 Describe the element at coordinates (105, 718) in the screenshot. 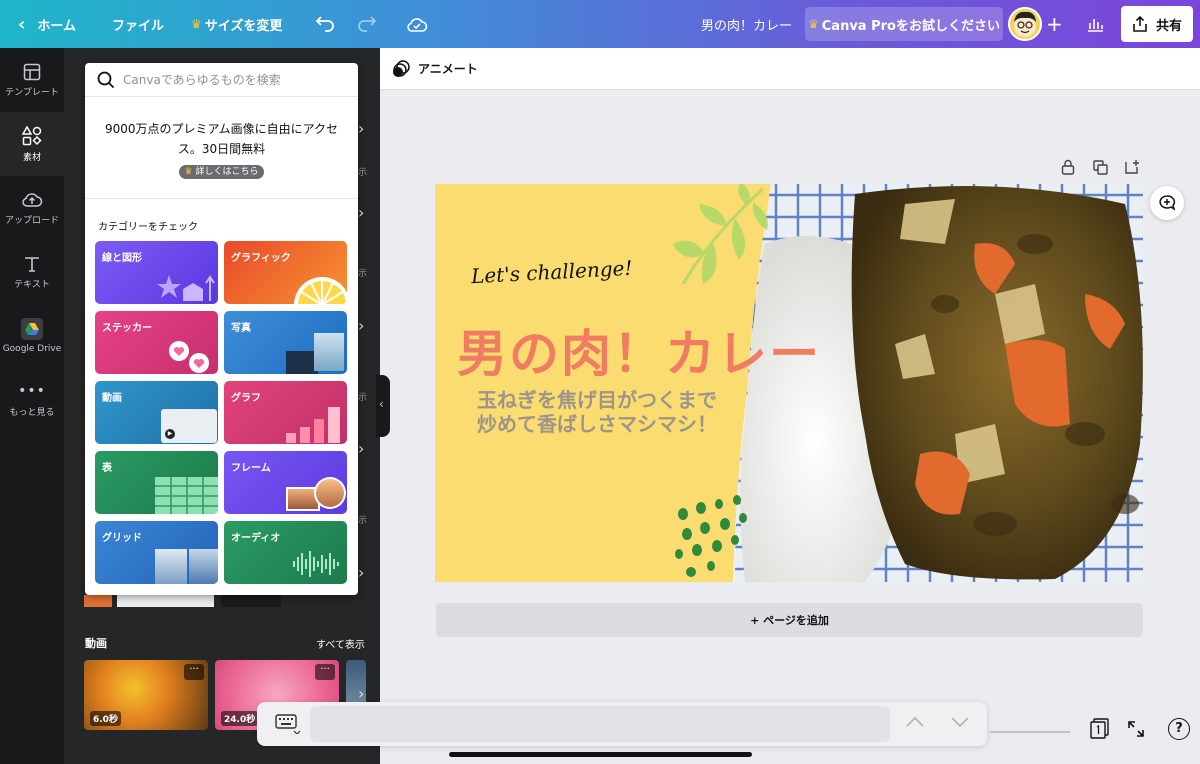

I see `video-duration: 6.0秒` at that location.